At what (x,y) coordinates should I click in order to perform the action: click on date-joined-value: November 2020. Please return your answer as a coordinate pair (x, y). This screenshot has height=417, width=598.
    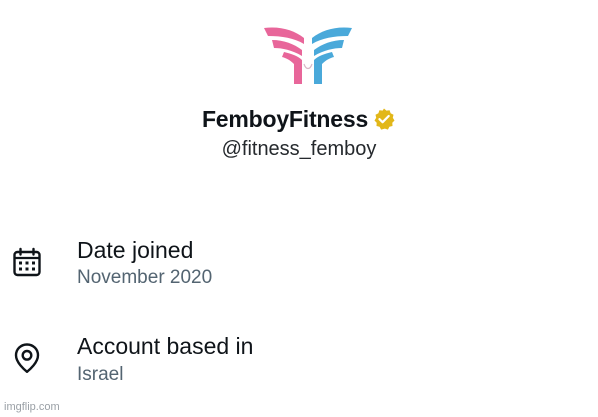
    Looking at the image, I should click on (145, 277).